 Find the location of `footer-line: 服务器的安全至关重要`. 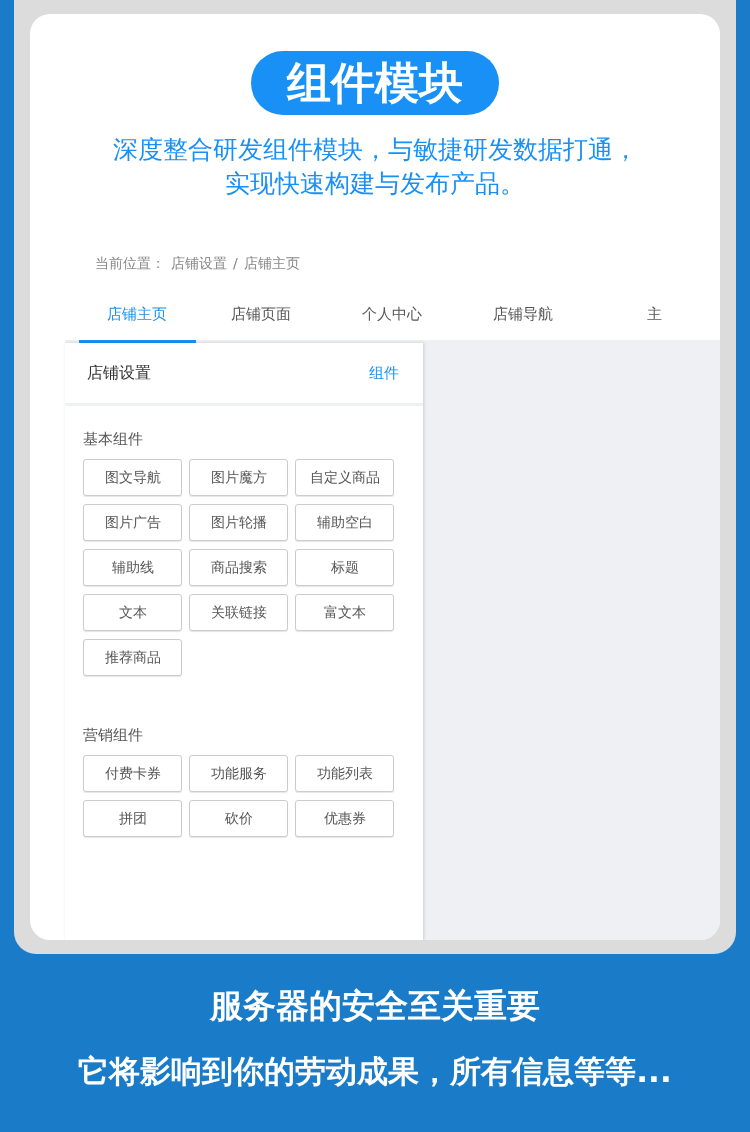

footer-line: 服务器的安全至关重要 is located at coordinates (375, 1006).